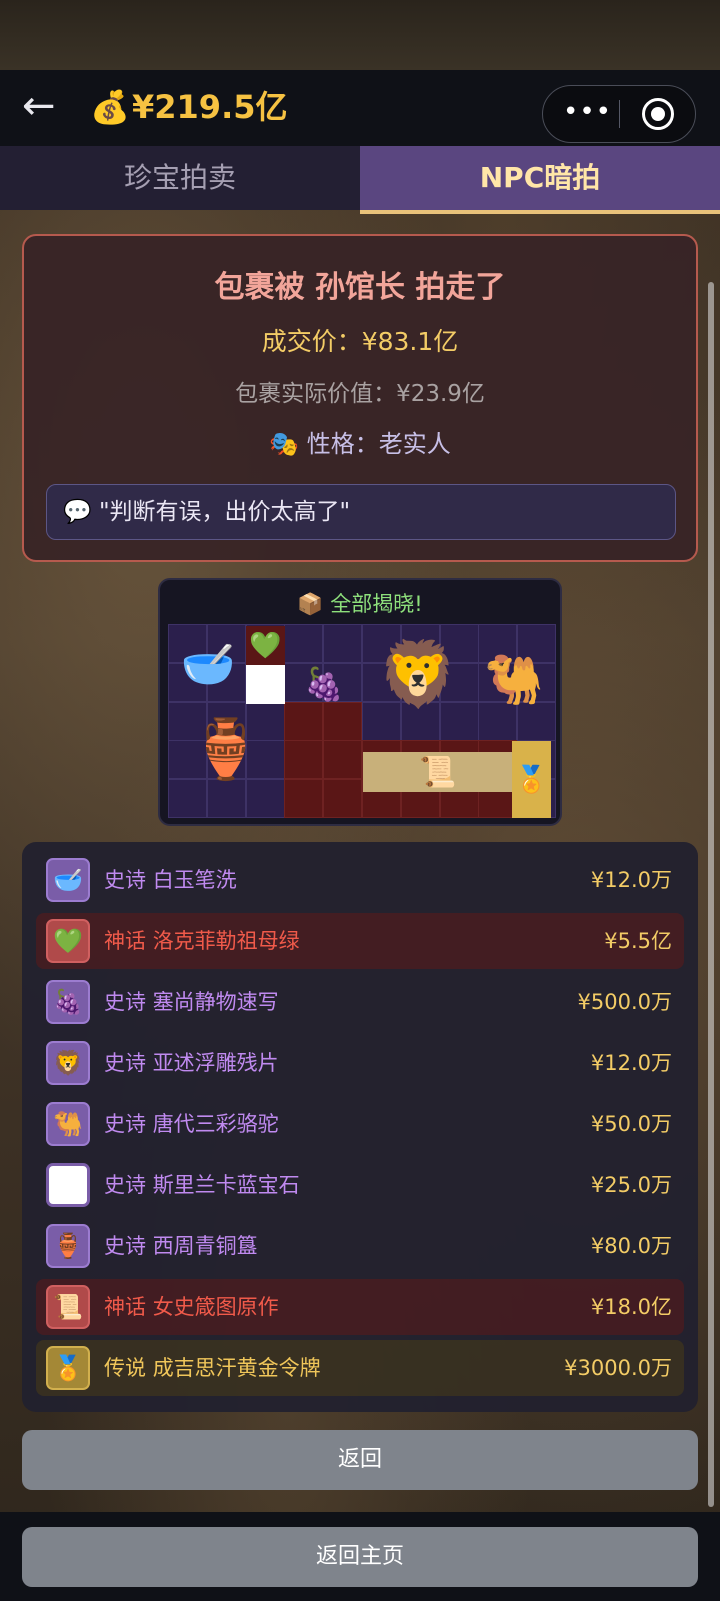  Describe the element at coordinates (215, 1002) in the screenshot. I see `item-title: 塞尚静物速写` at that location.